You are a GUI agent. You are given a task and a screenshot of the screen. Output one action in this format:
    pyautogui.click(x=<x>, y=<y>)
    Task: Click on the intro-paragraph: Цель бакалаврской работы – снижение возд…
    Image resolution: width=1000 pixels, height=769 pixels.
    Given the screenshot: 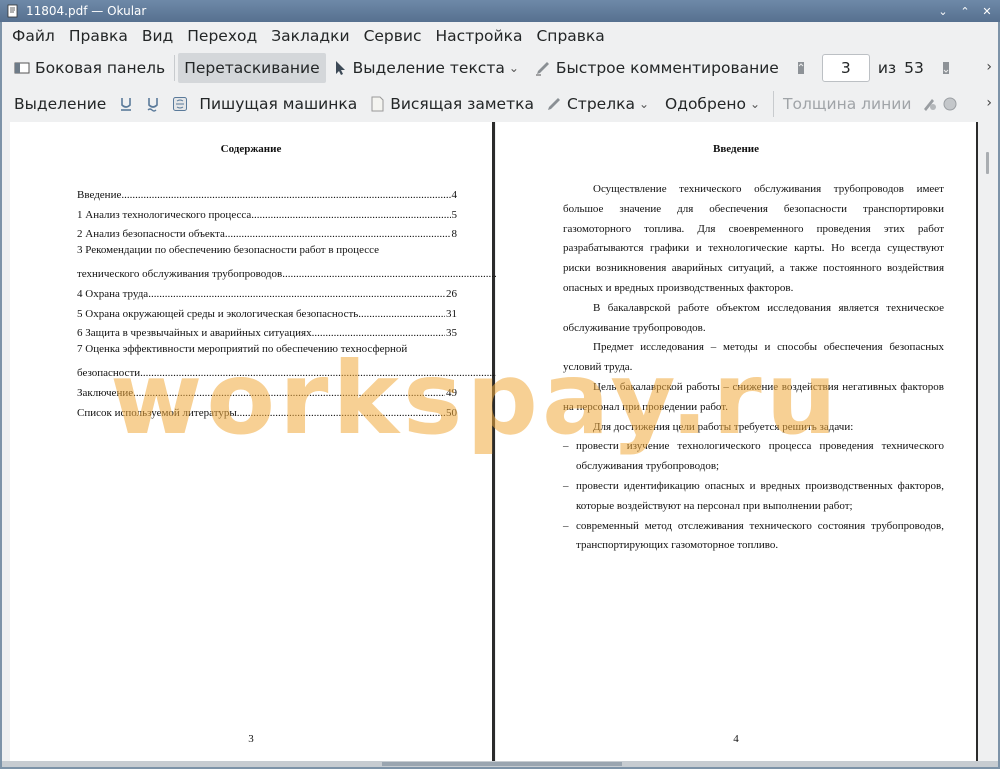 What is the action you would take?
    pyautogui.click(x=753, y=396)
    